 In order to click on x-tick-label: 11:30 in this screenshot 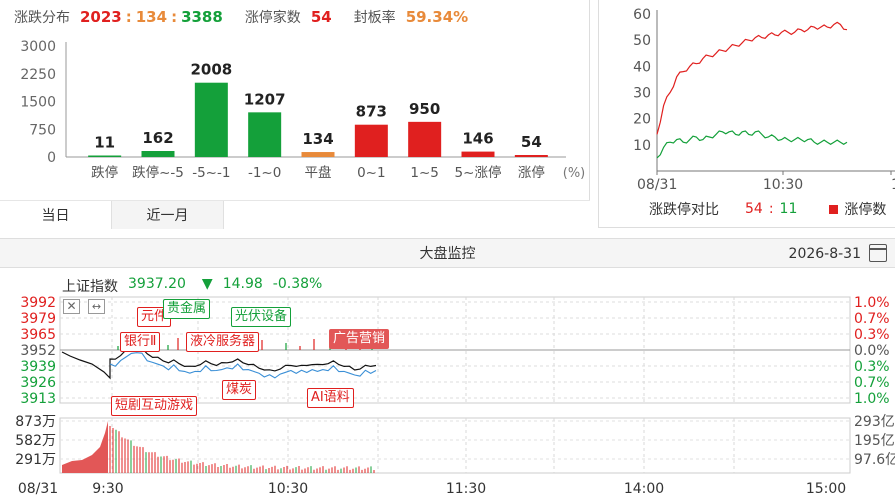, I will do `click(466, 489)`.